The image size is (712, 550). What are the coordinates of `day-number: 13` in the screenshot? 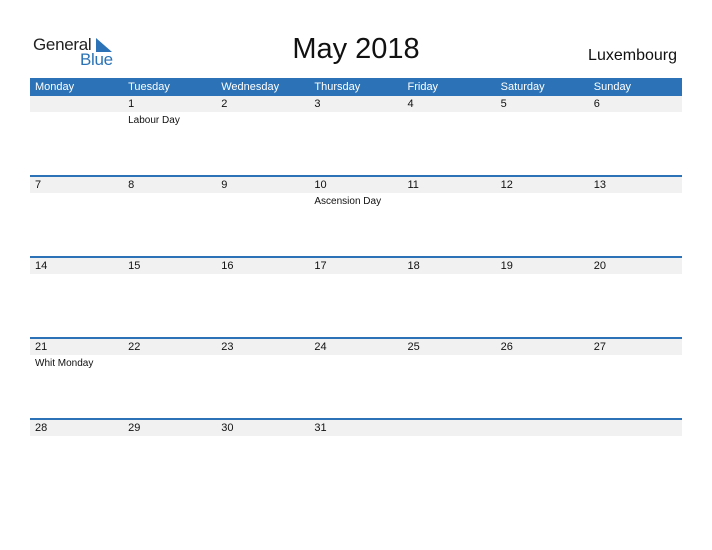 It's located at (599, 185).